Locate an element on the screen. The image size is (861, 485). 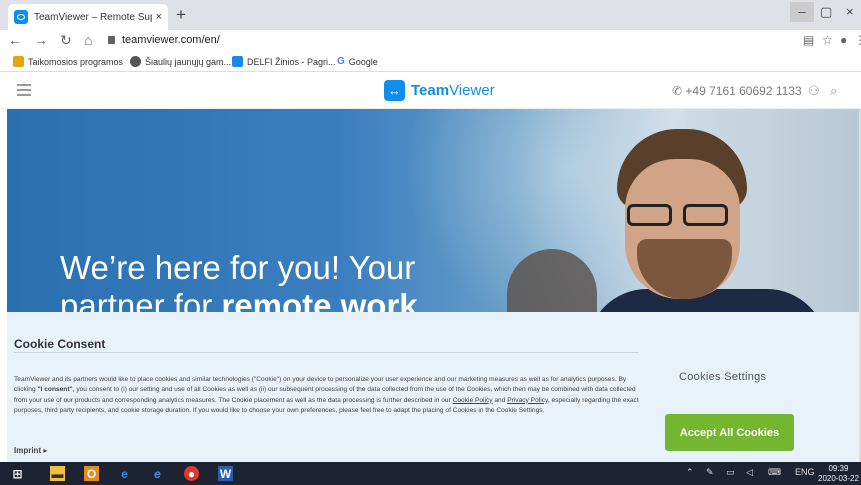
bookmark-label: Google is located at coordinates (363, 61).